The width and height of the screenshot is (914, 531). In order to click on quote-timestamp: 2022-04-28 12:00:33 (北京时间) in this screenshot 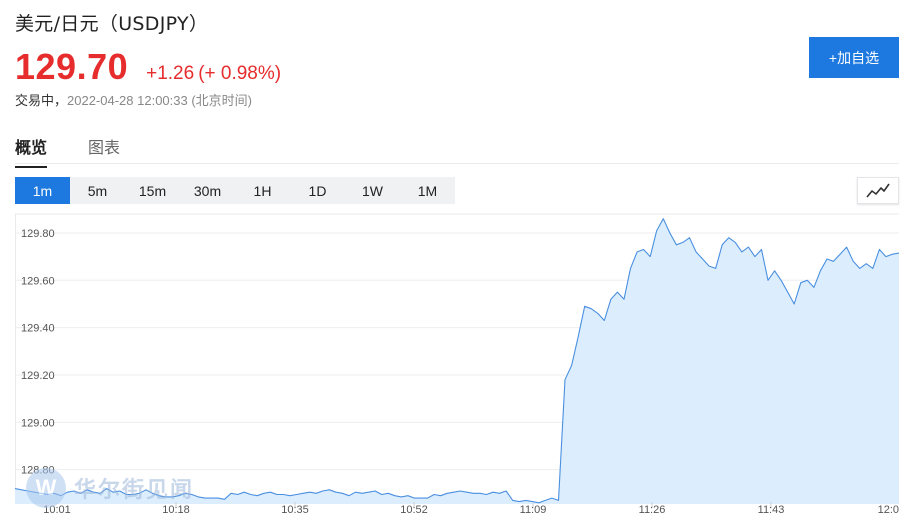, I will do `click(159, 100)`.